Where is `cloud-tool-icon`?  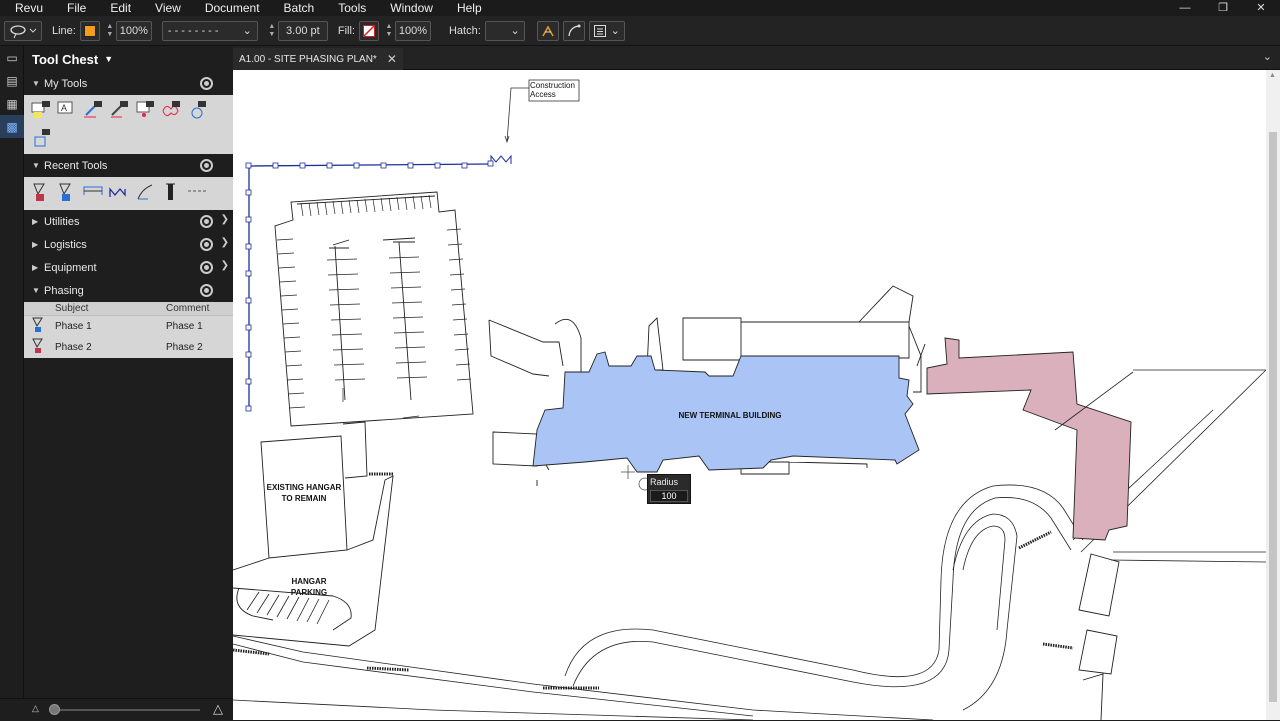 cloud-tool-icon is located at coordinates (171, 110).